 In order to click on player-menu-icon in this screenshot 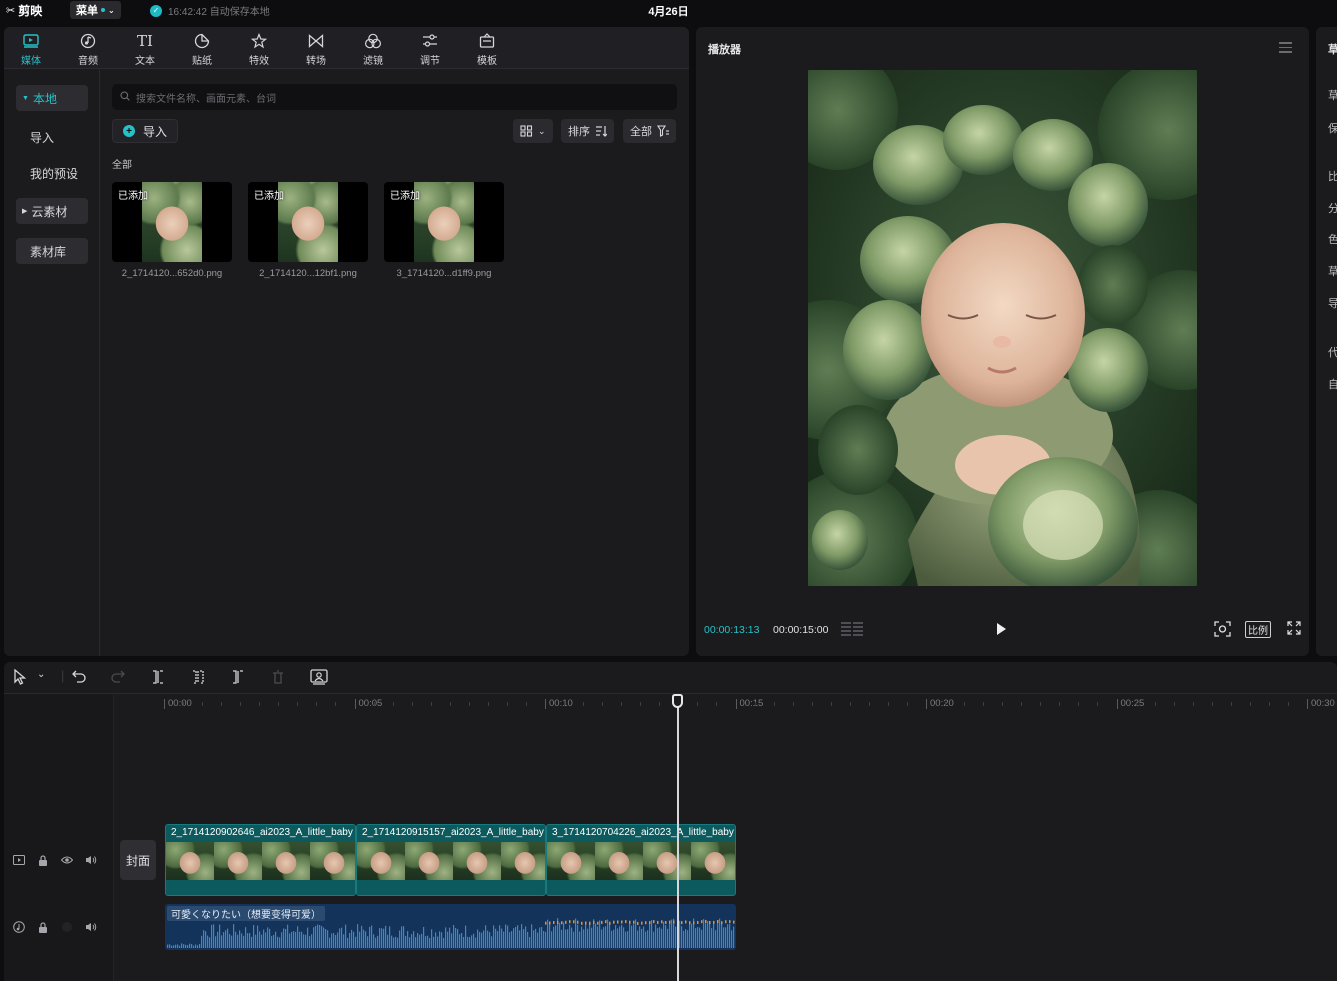, I will do `click(1285, 49)`.